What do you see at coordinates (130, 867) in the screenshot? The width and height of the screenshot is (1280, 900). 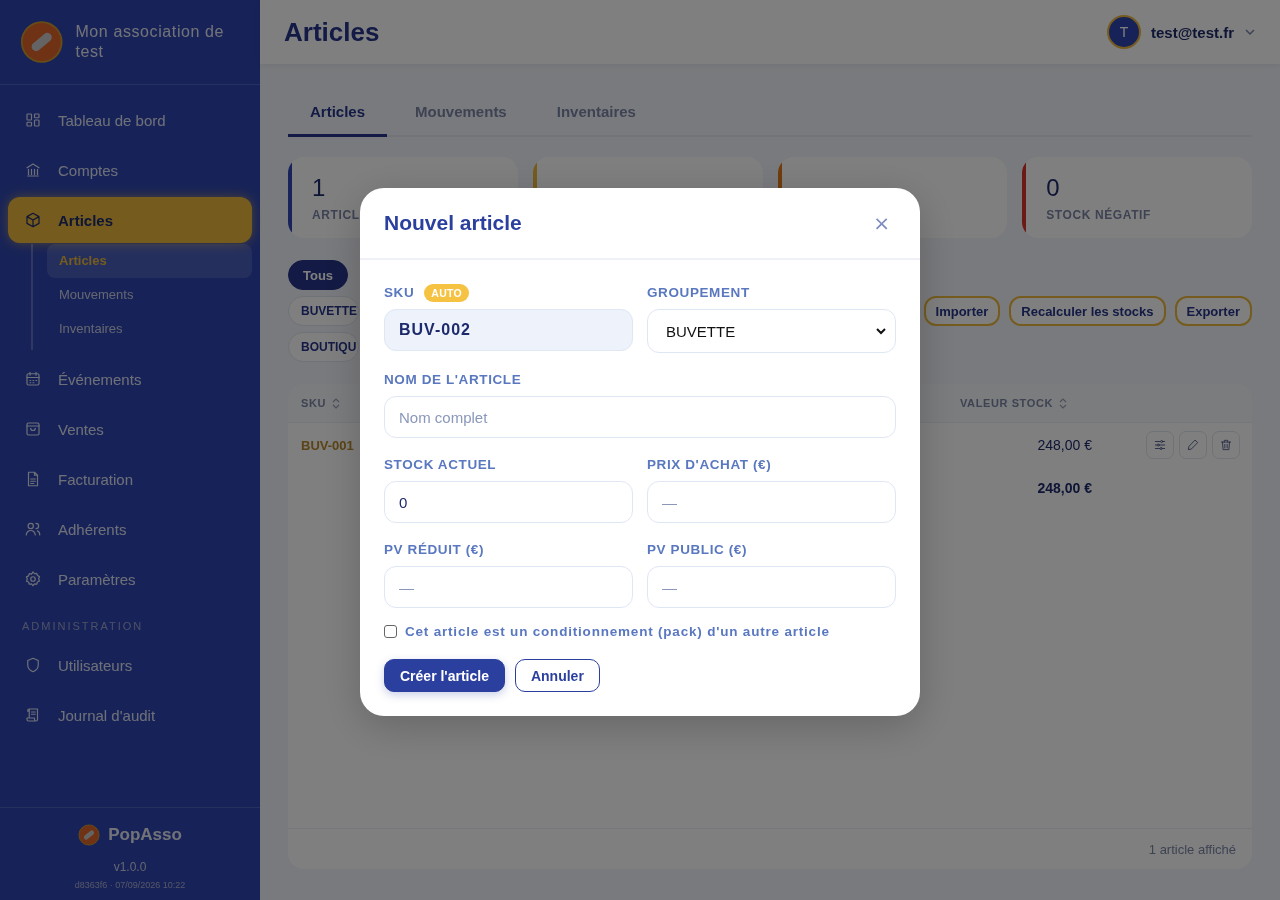 I see `version-text: v1.0.0` at bounding box center [130, 867].